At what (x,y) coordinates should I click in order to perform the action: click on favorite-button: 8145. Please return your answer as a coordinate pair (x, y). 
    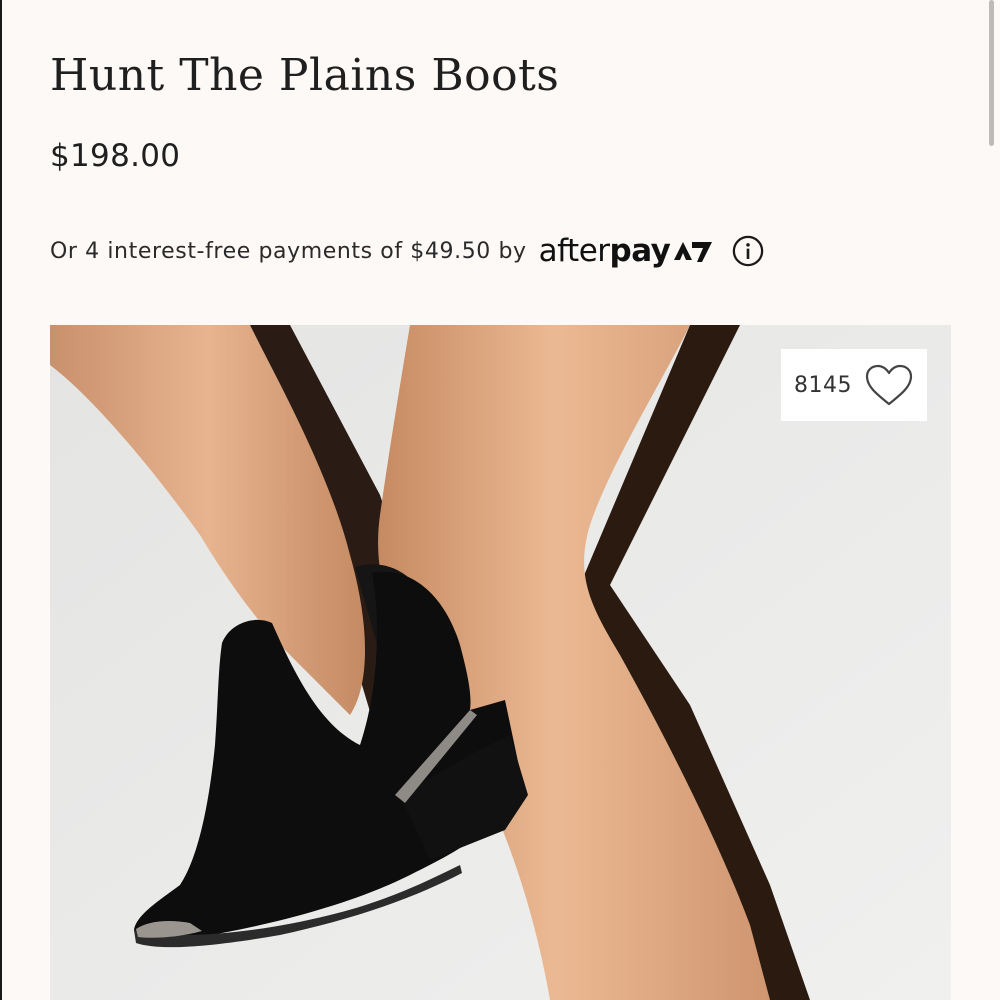
    Looking at the image, I should click on (854, 385).